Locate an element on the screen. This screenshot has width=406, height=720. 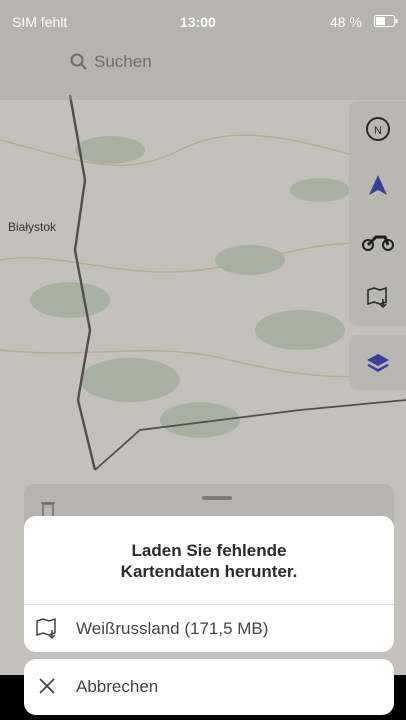
search-icon is located at coordinates (78, 61).